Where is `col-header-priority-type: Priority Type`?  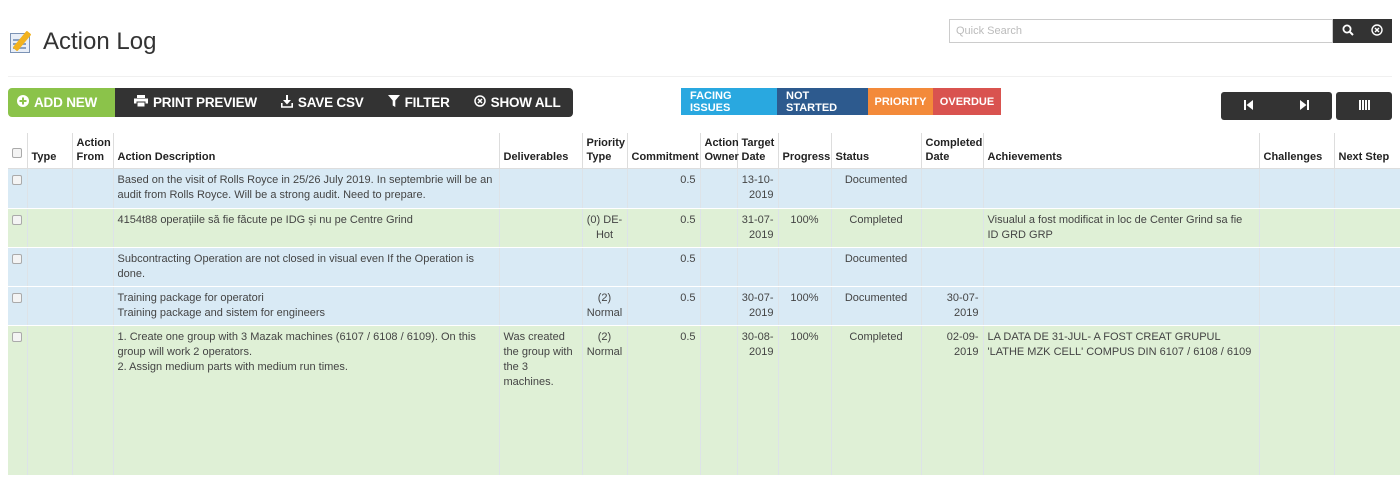 col-header-priority-type: Priority Type is located at coordinates (605, 151).